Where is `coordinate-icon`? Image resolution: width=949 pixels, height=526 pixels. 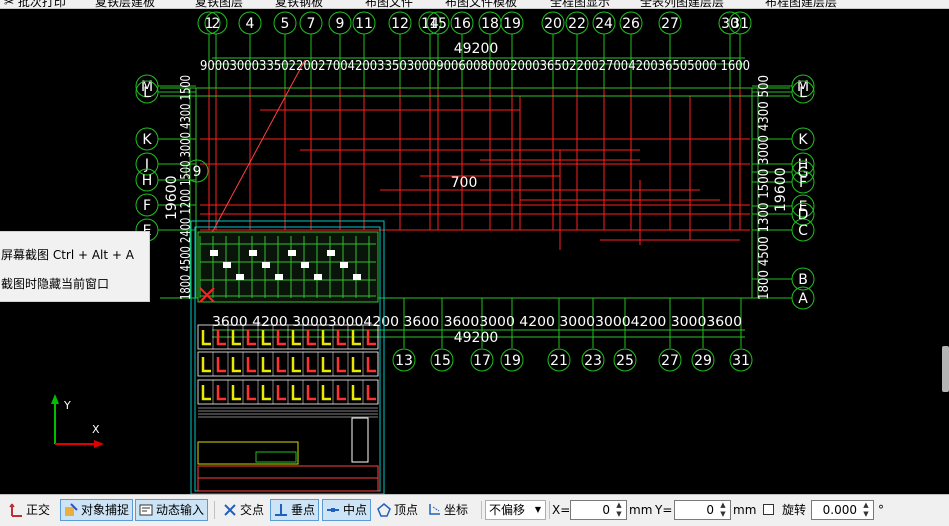
coordinate-icon is located at coordinates (434, 509).